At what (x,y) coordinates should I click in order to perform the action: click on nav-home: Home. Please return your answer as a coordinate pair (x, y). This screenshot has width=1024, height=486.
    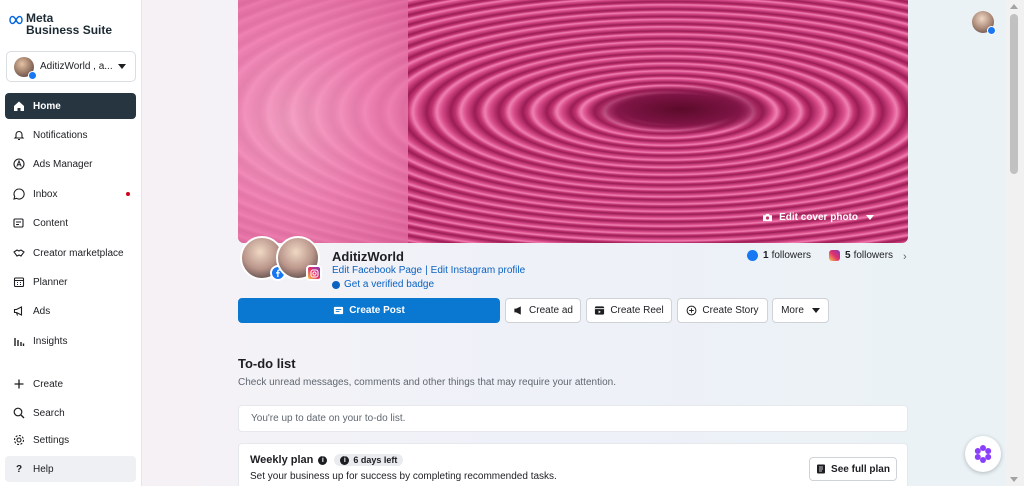
    Looking at the image, I should click on (70, 106).